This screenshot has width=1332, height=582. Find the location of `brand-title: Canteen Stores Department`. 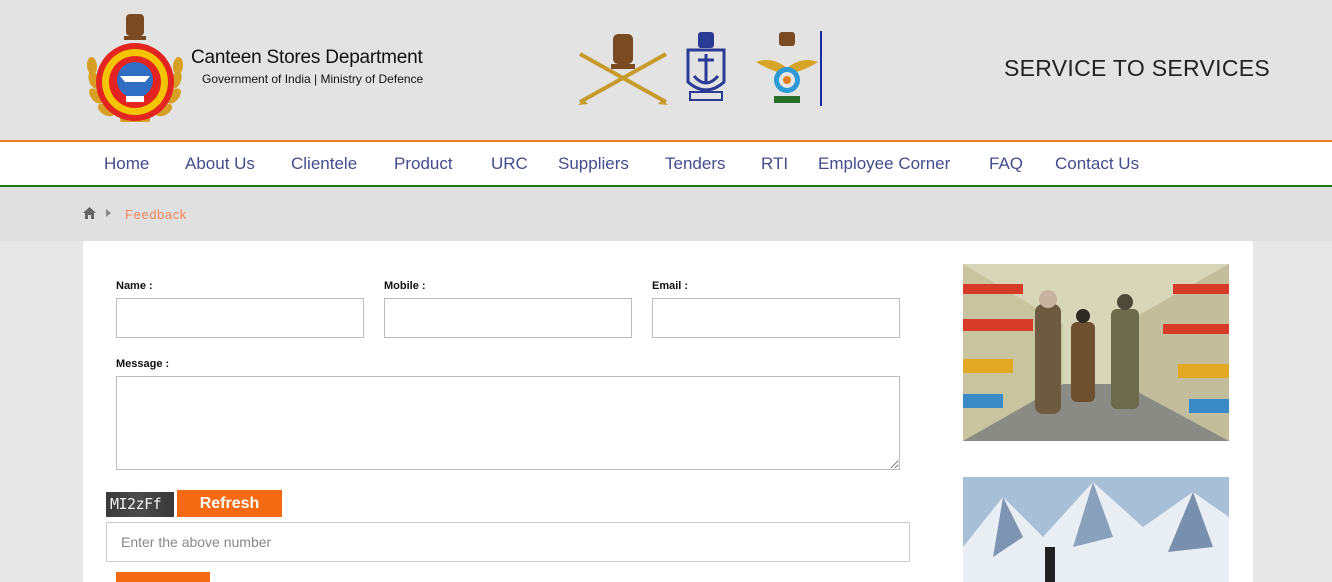

brand-title: Canteen Stores Department is located at coordinates (307, 57).